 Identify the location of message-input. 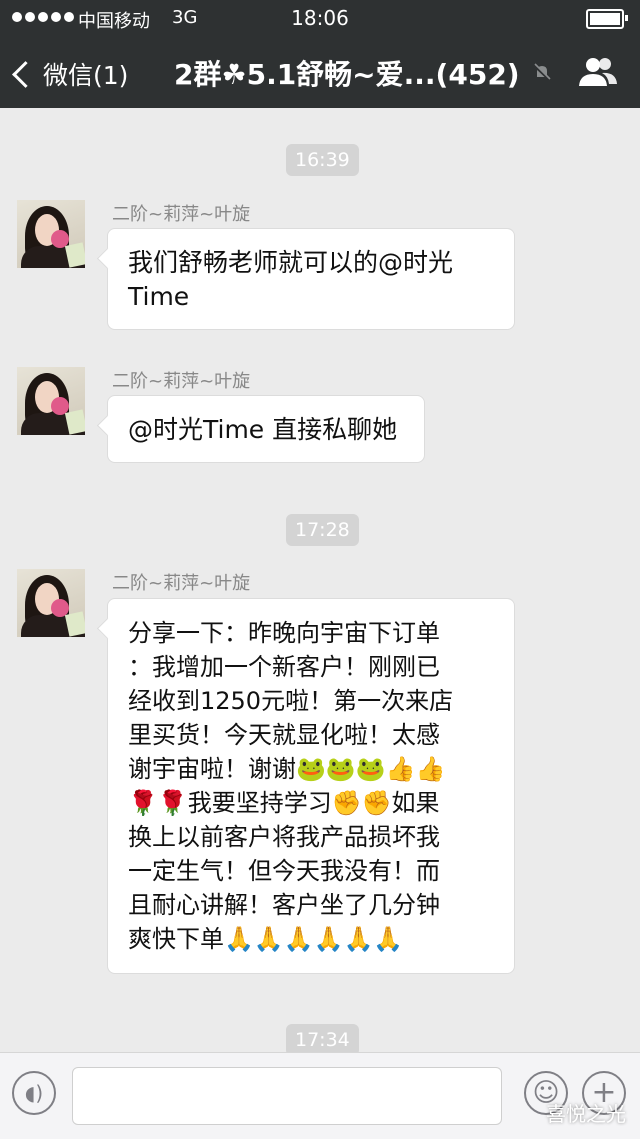
(287, 1096).